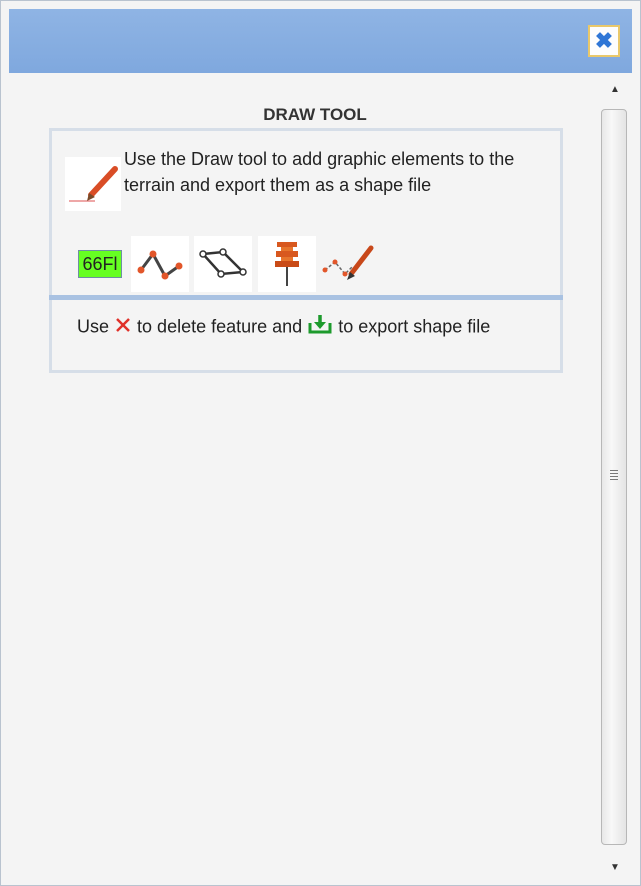  I want to click on close-icon: ✖, so click(604, 40).